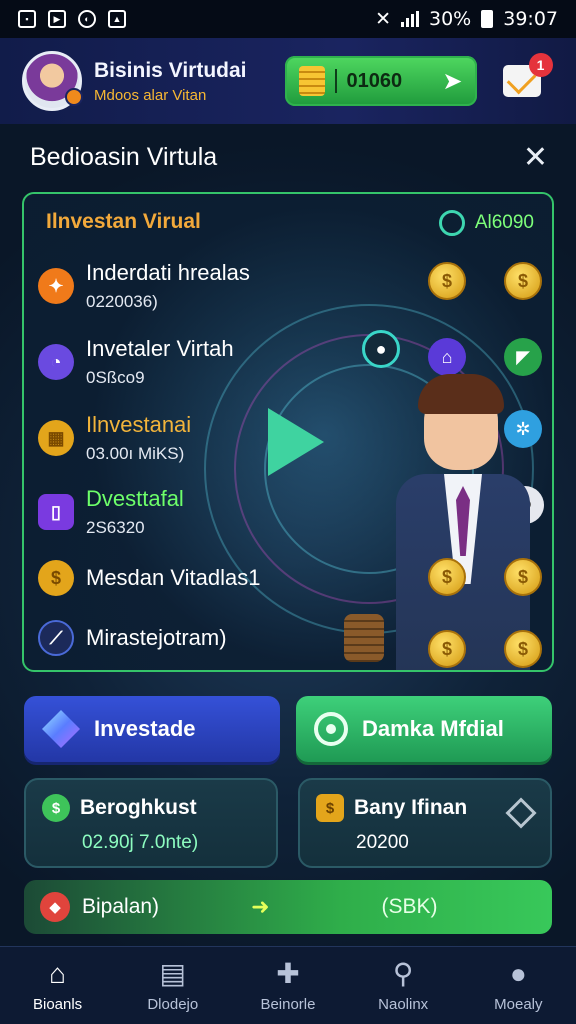  What do you see at coordinates (168, 272) in the screenshot?
I see `row-title: Inderdati hrealas` at bounding box center [168, 272].